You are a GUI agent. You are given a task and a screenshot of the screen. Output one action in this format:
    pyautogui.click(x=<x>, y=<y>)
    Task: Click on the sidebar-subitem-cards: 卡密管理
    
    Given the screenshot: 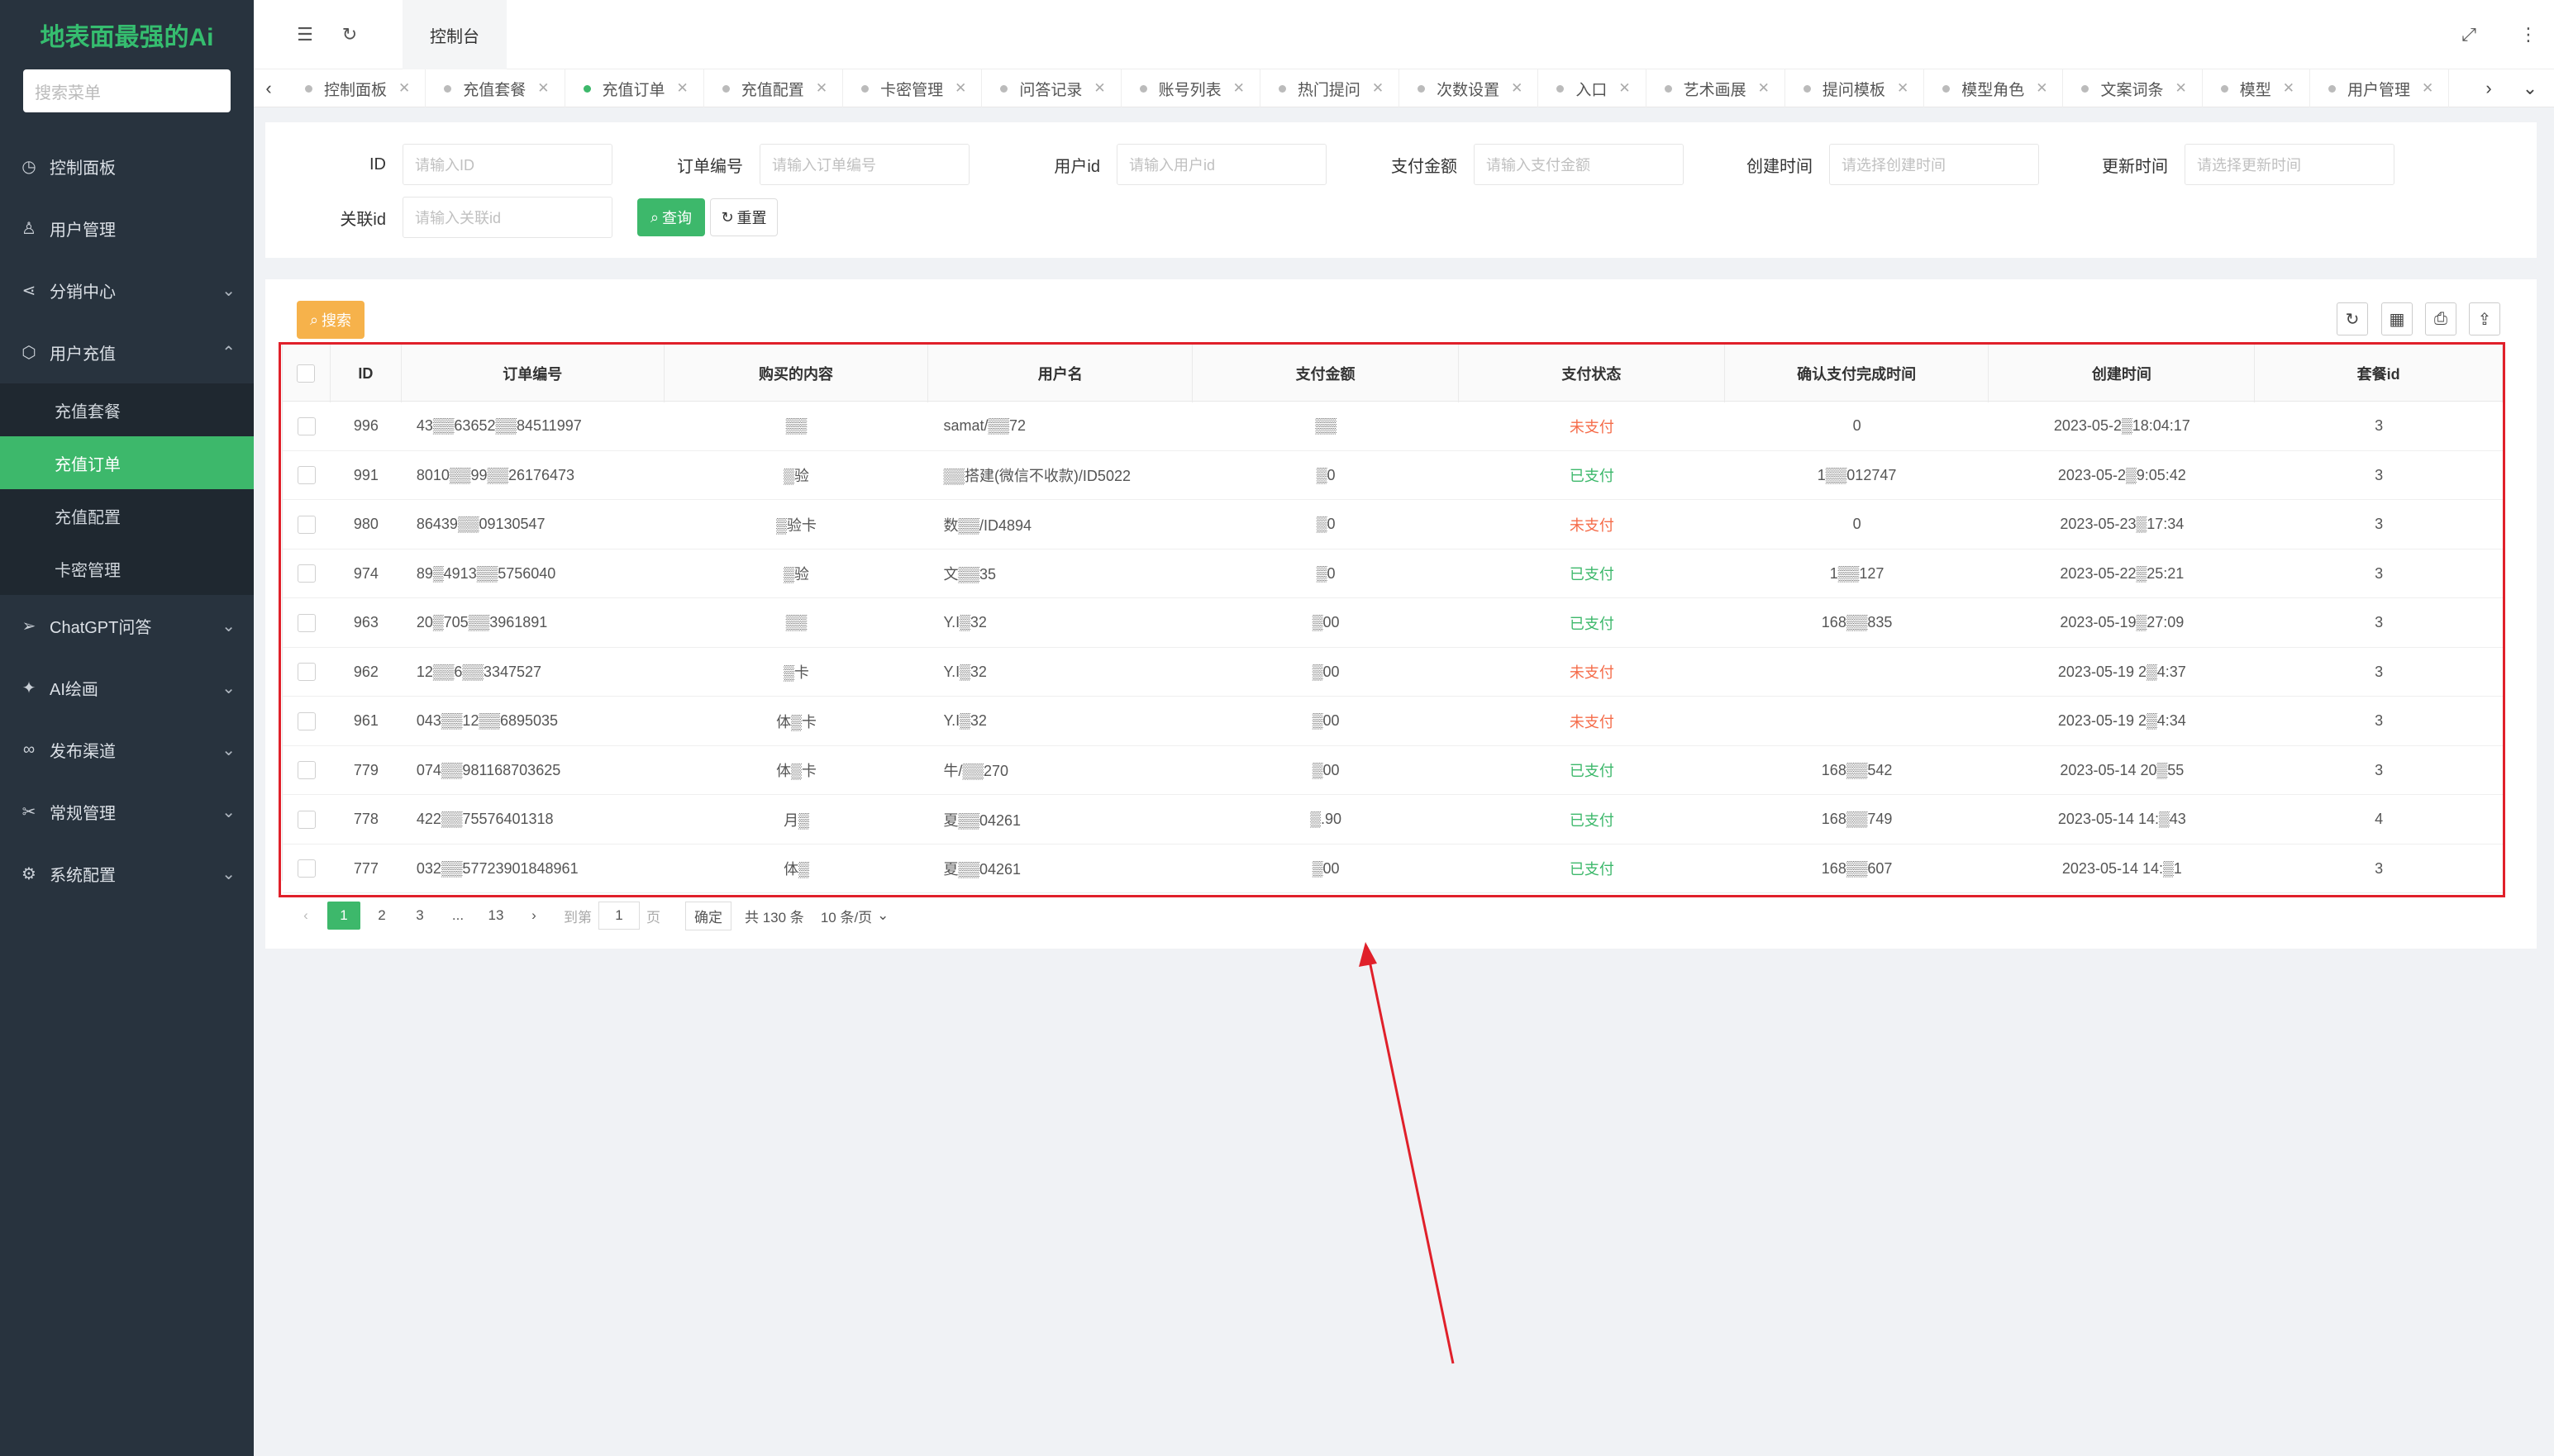 What is the action you would take?
    pyautogui.click(x=127, y=568)
    